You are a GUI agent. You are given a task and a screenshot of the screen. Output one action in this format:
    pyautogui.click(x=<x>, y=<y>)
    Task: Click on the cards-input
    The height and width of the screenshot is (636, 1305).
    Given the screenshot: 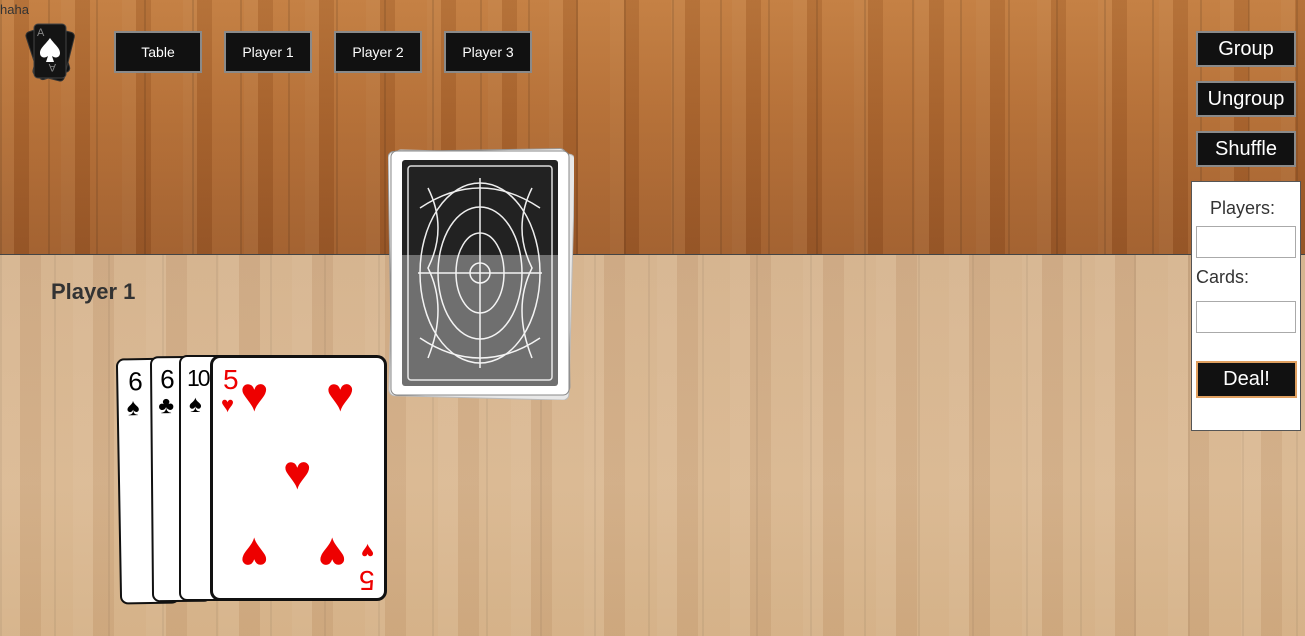 What is the action you would take?
    pyautogui.click(x=1246, y=317)
    